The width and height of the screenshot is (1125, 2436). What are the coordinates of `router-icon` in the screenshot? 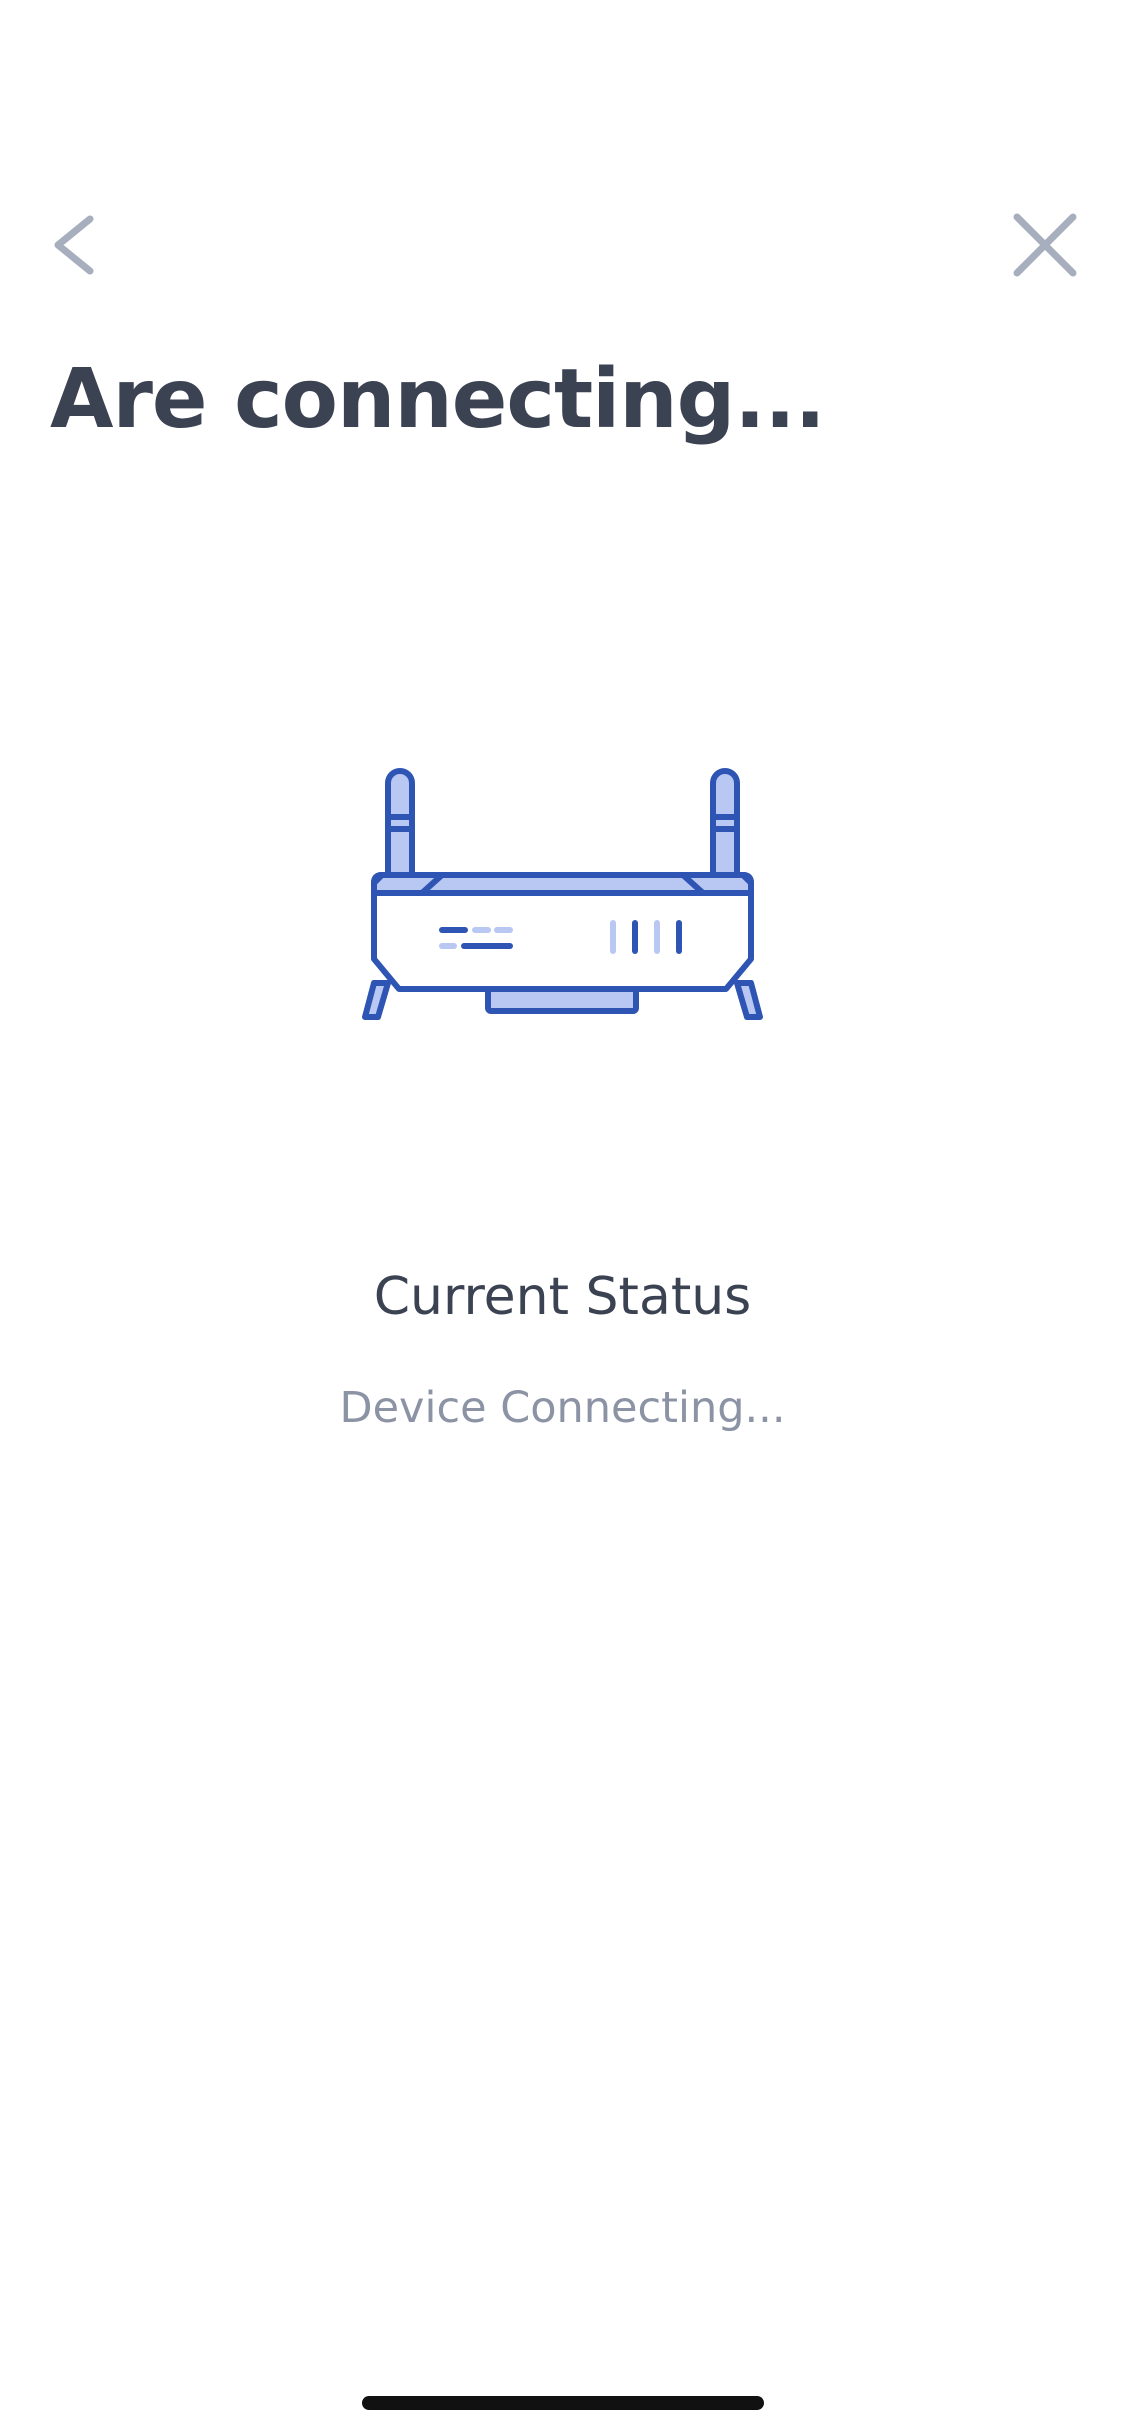 It's located at (562, 894).